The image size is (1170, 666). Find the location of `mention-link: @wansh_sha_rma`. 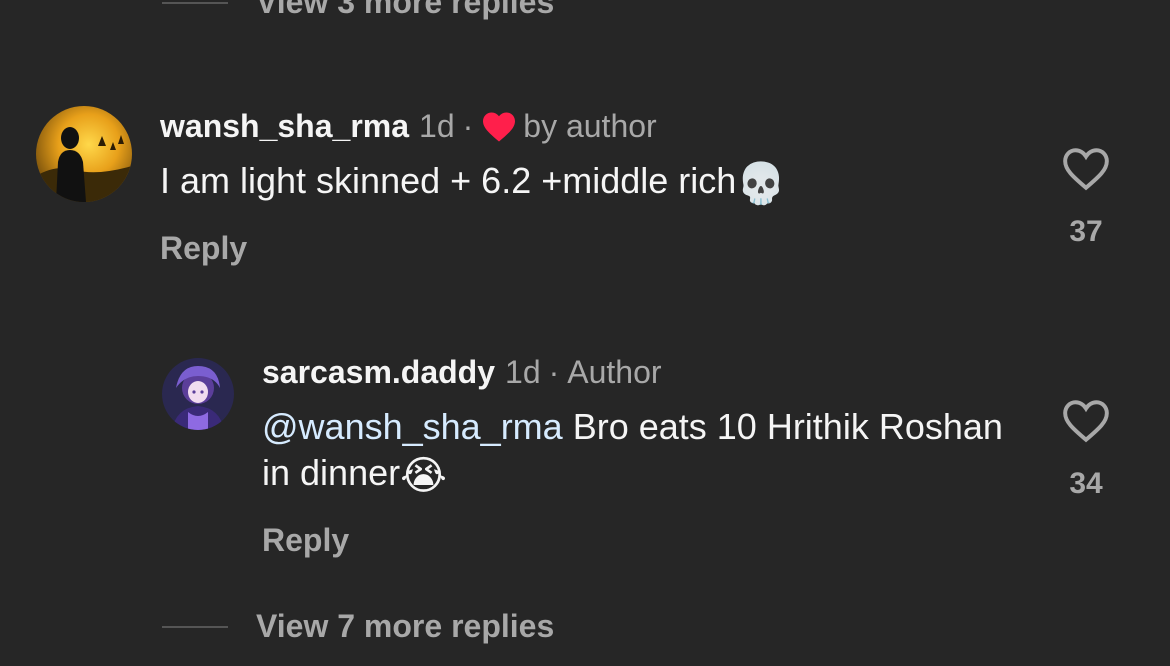

mention-link: @wansh_sha_rma is located at coordinates (412, 426).